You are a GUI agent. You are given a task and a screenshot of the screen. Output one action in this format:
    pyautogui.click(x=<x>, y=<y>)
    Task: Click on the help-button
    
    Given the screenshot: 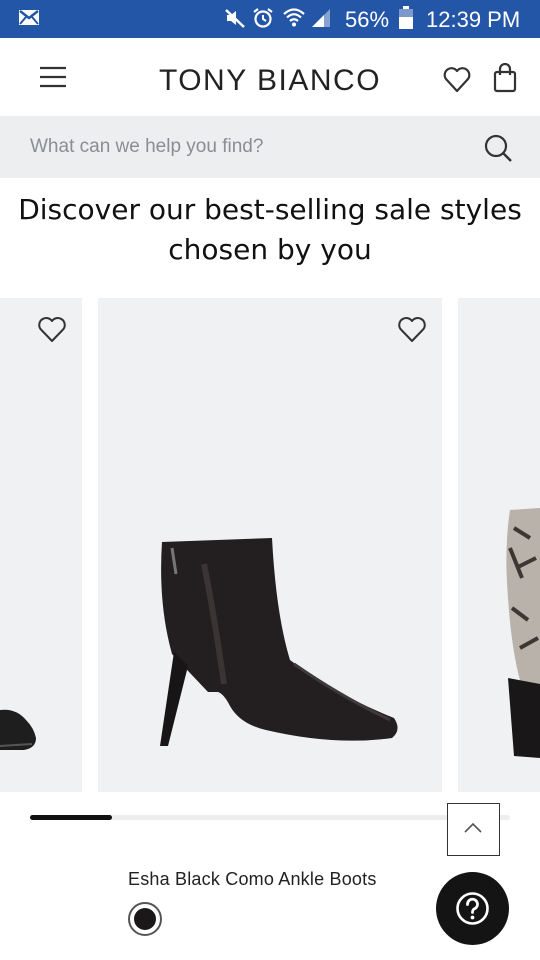 What is the action you would take?
    pyautogui.click(x=472, y=908)
    